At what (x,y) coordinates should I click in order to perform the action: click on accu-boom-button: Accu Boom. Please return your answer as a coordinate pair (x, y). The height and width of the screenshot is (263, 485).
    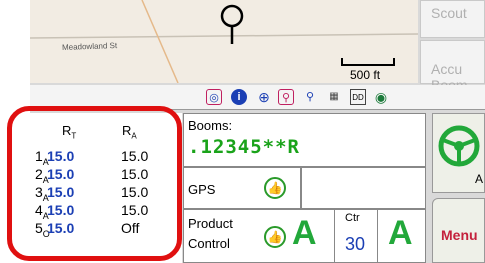
    Looking at the image, I should click on (452, 66).